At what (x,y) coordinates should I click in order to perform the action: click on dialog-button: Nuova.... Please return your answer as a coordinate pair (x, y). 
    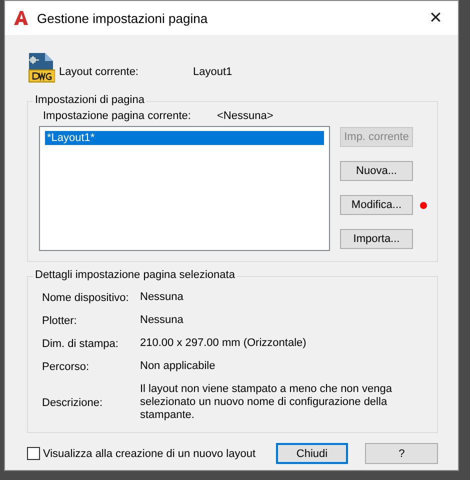
    Looking at the image, I should click on (376, 171).